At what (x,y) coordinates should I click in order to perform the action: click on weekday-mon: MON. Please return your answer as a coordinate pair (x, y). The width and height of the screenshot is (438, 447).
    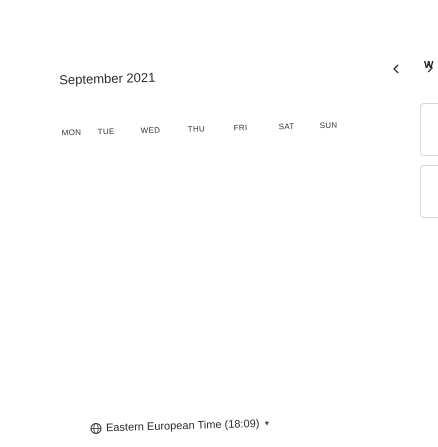
    Looking at the image, I should click on (71, 132).